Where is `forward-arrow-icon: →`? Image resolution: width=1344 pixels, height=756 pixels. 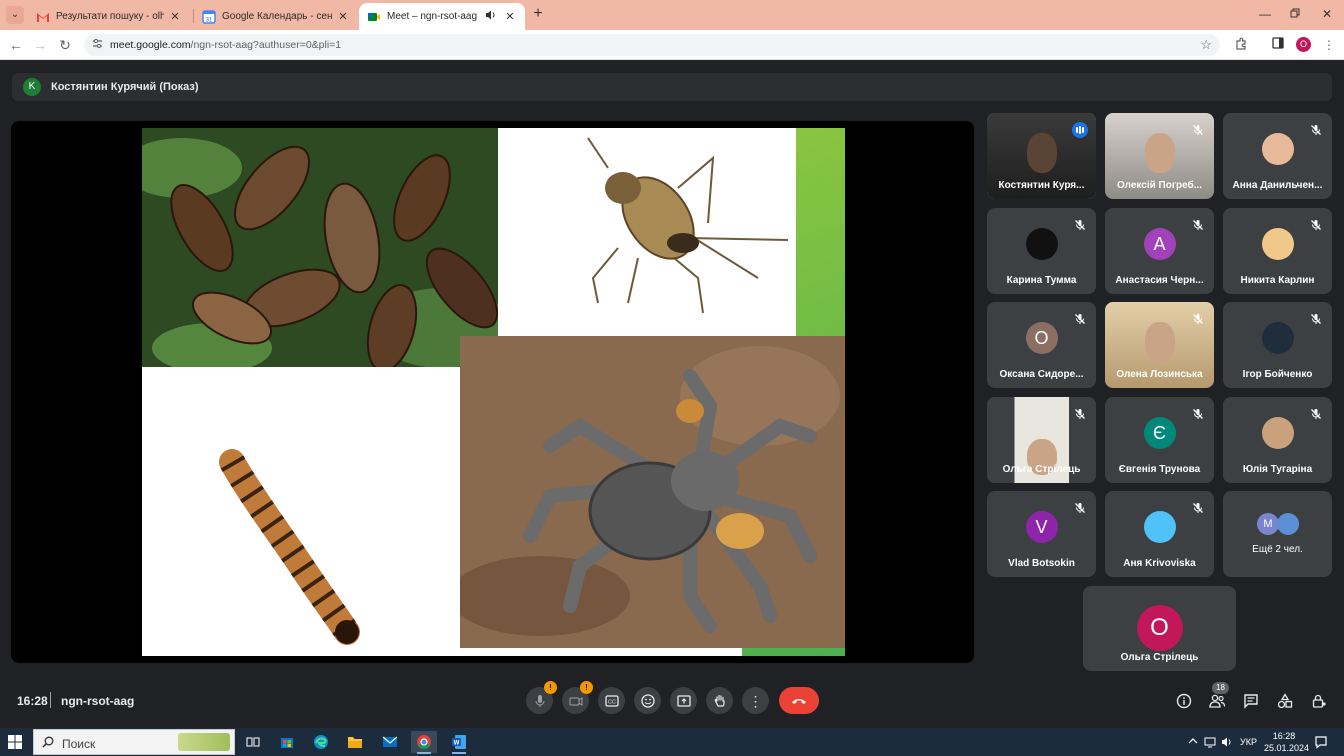 forward-arrow-icon: → is located at coordinates (40, 45).